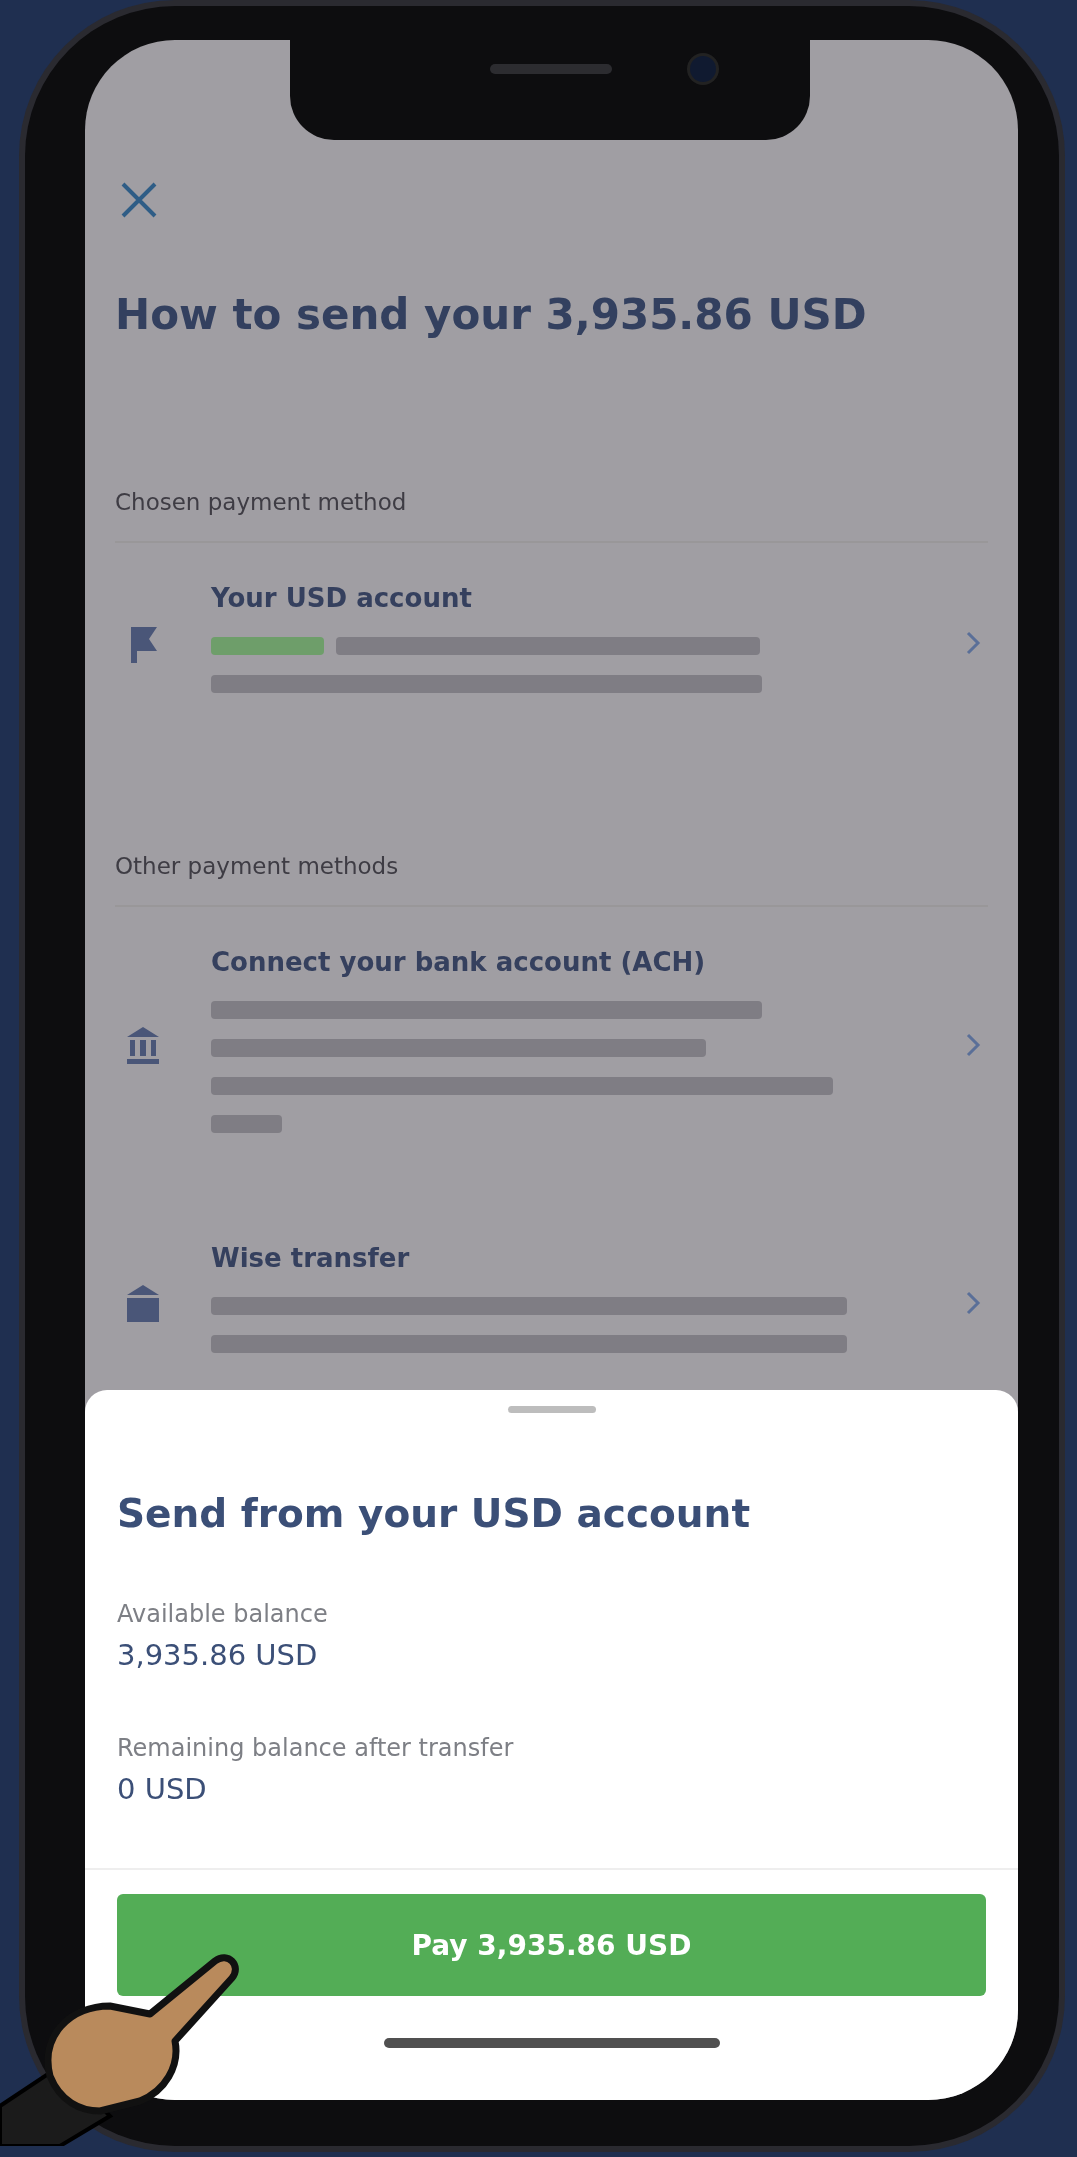 Image resolution: width=1077 pixels, height=2157 pixels. Describe the element at coordinates (551, 1409) in the screenshot. I see `sheet-handle` at that location.